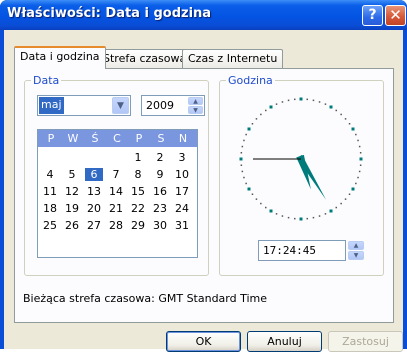 The height and width of the screenshot is (352, 407). What do you see at coordinates (116, 225) in the screenshot?
I see `calendar-day: 28` at bounding box center [116, 225].